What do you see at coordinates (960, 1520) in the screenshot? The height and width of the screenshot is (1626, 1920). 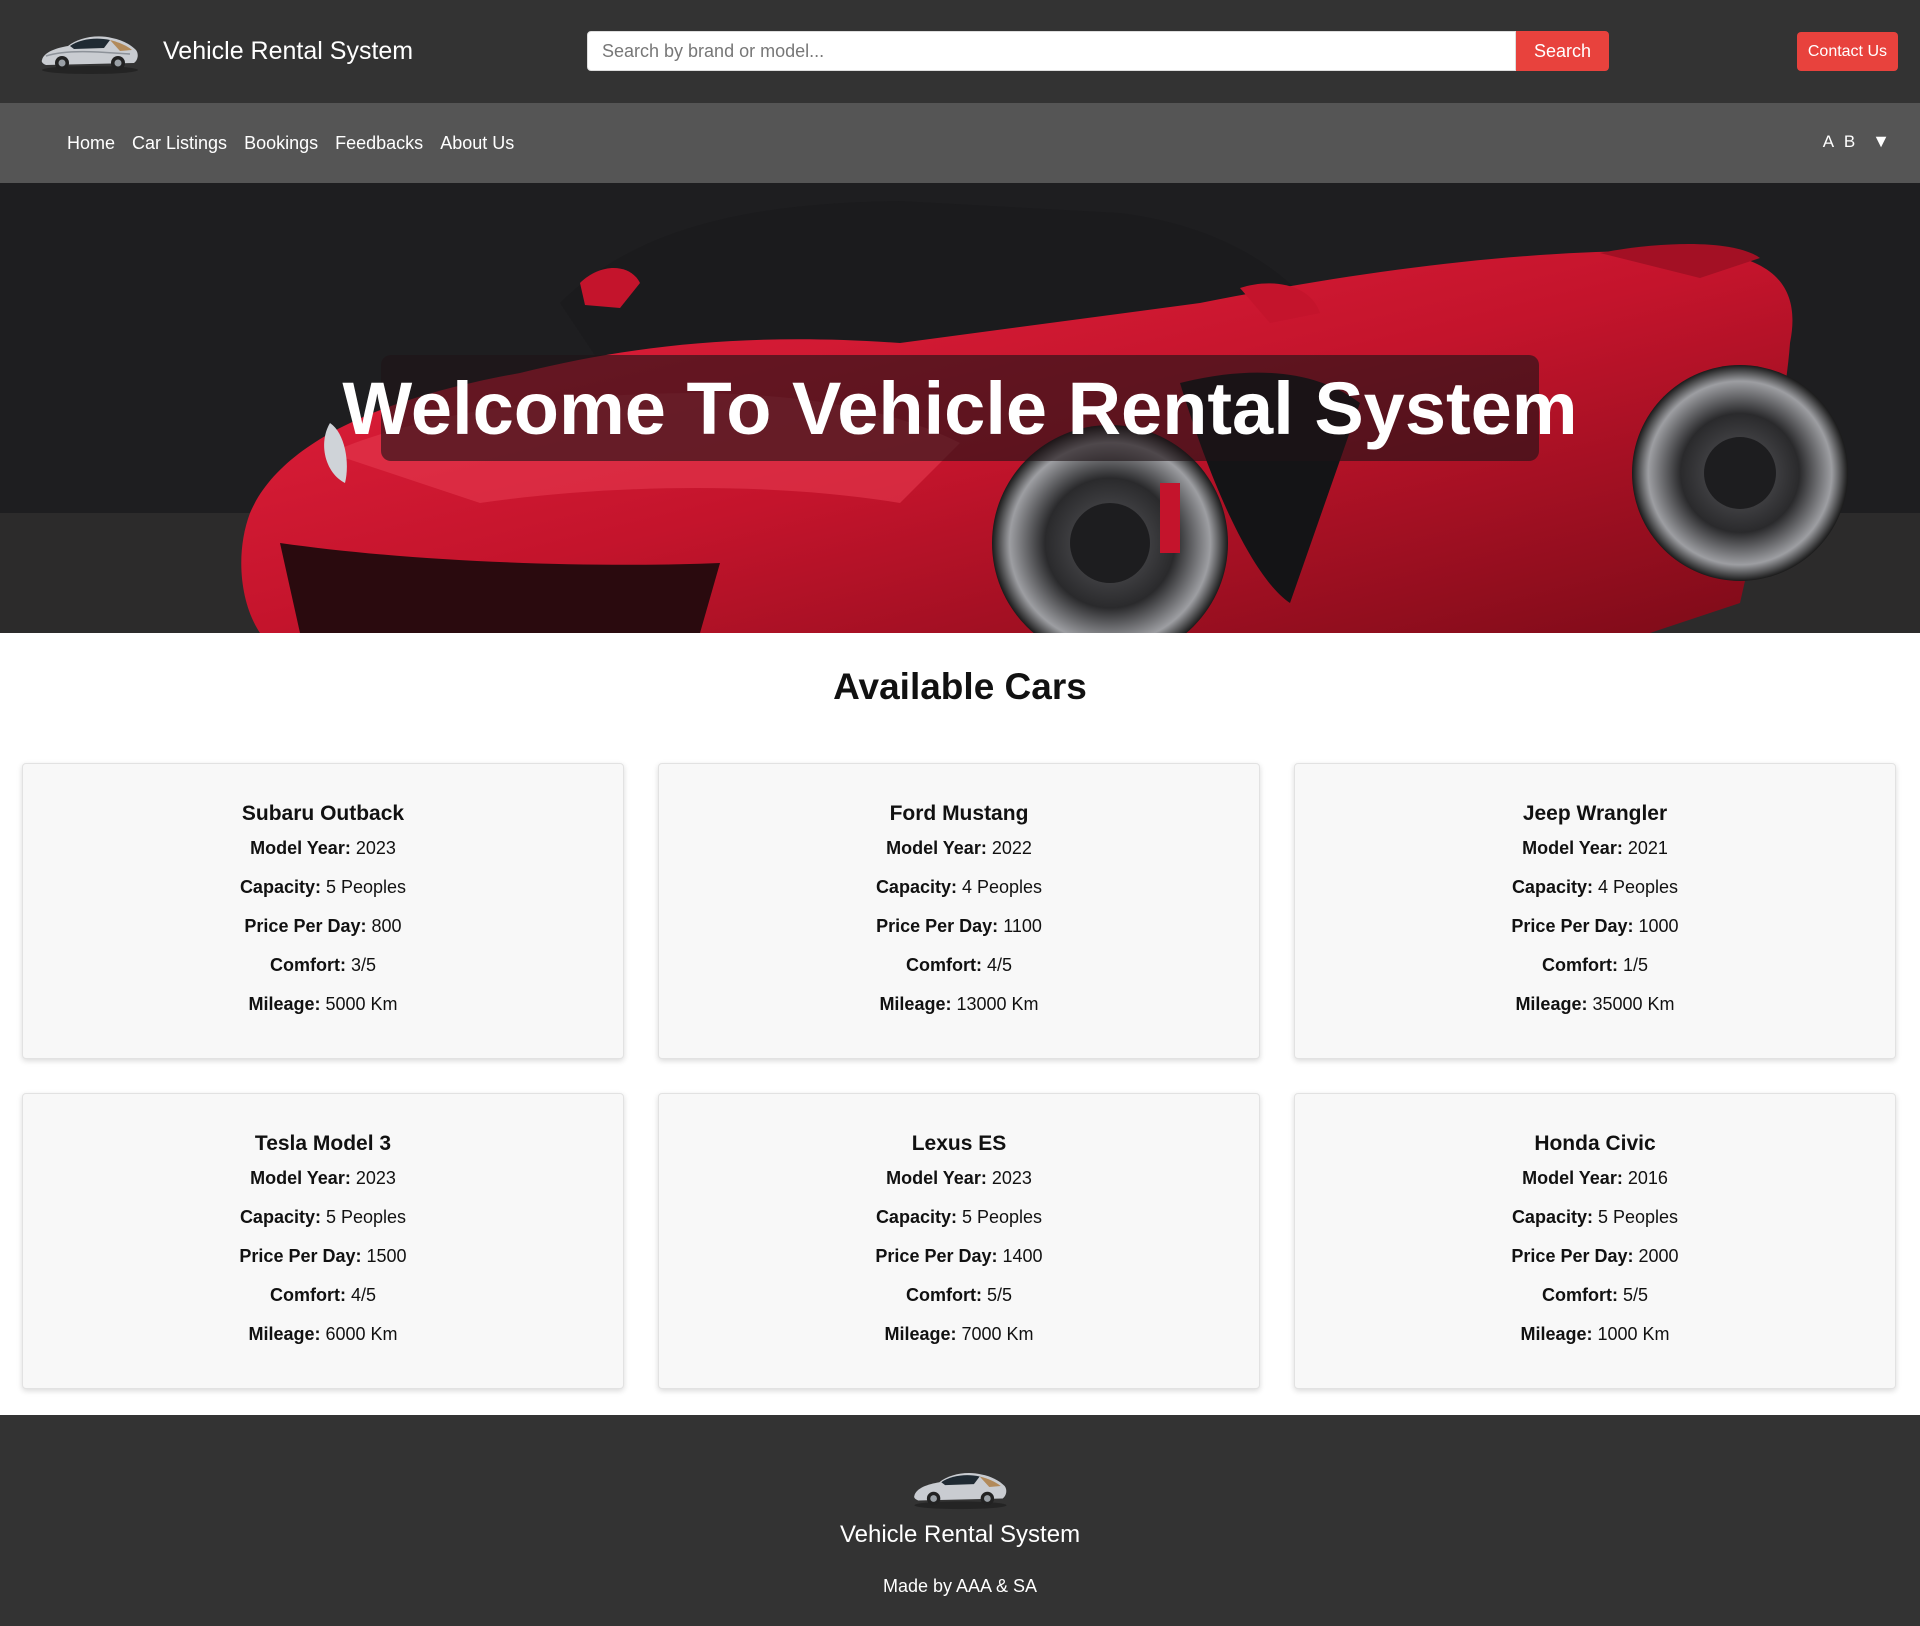 I see `footer: Vehicle Rental System Made by AAA & SA` at bounding box center [960, 1520].